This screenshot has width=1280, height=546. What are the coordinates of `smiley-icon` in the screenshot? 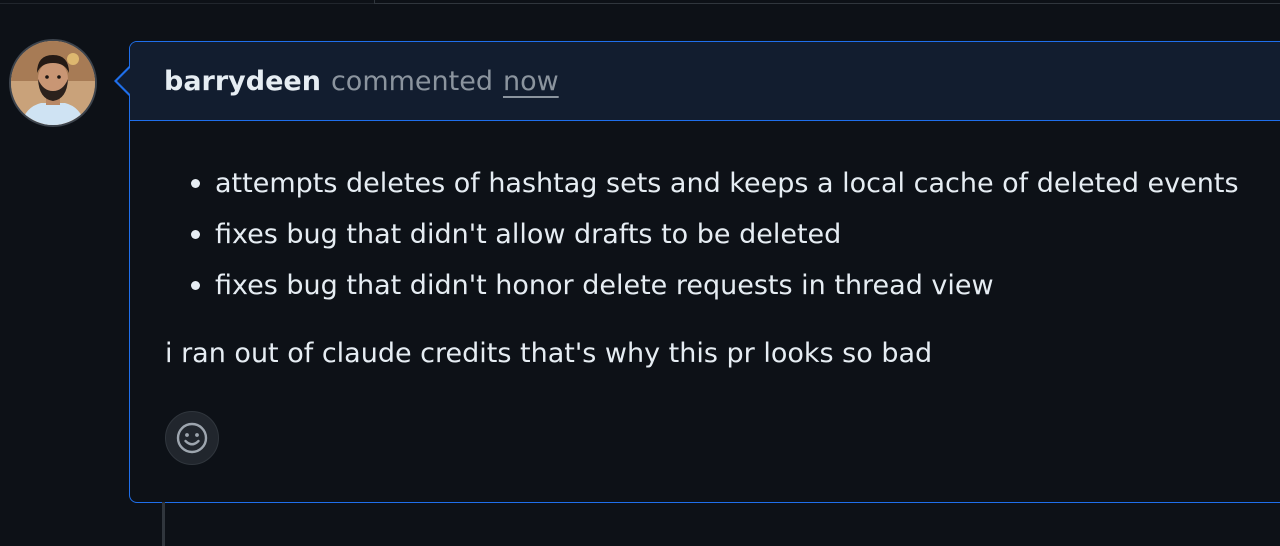 It's located at (192, 438).